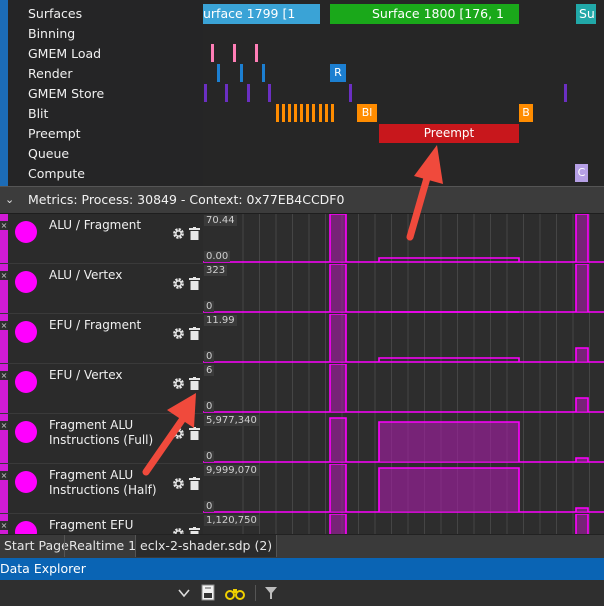  What do you see at coordinates (206, 546) in the screenshot?
I see `tab-eclx-shader: eclx-2-shader.sdp (2)` at bounding box center [206, 546].